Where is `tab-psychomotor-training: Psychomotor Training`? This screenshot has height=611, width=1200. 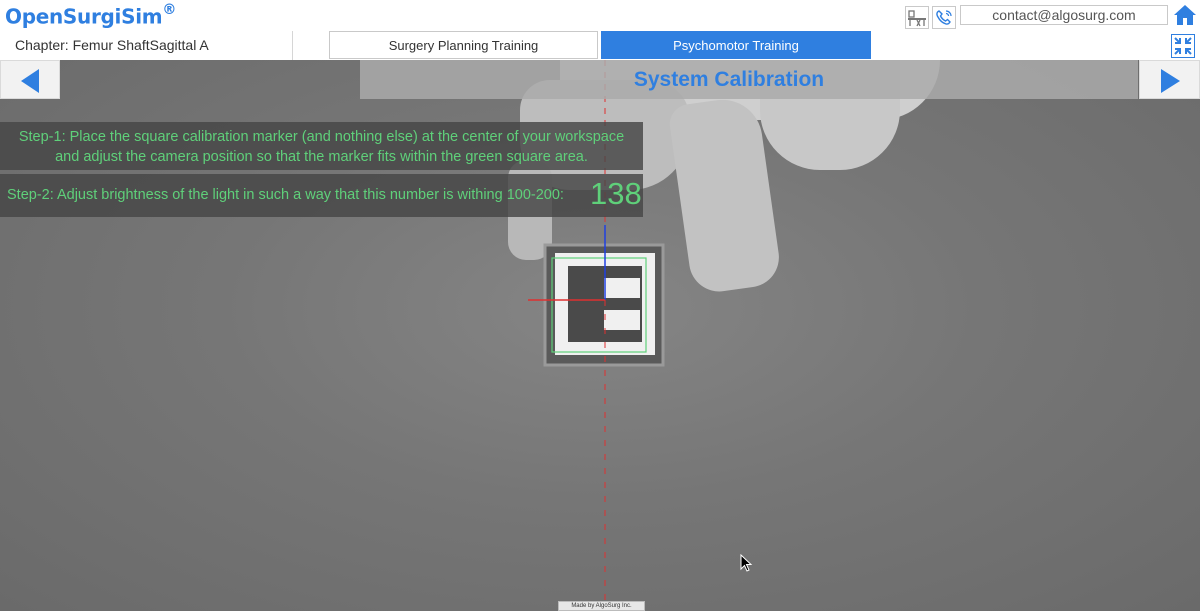 tab-psychomotor-training: Psychomotor Training is located at coordinates (736, 45).